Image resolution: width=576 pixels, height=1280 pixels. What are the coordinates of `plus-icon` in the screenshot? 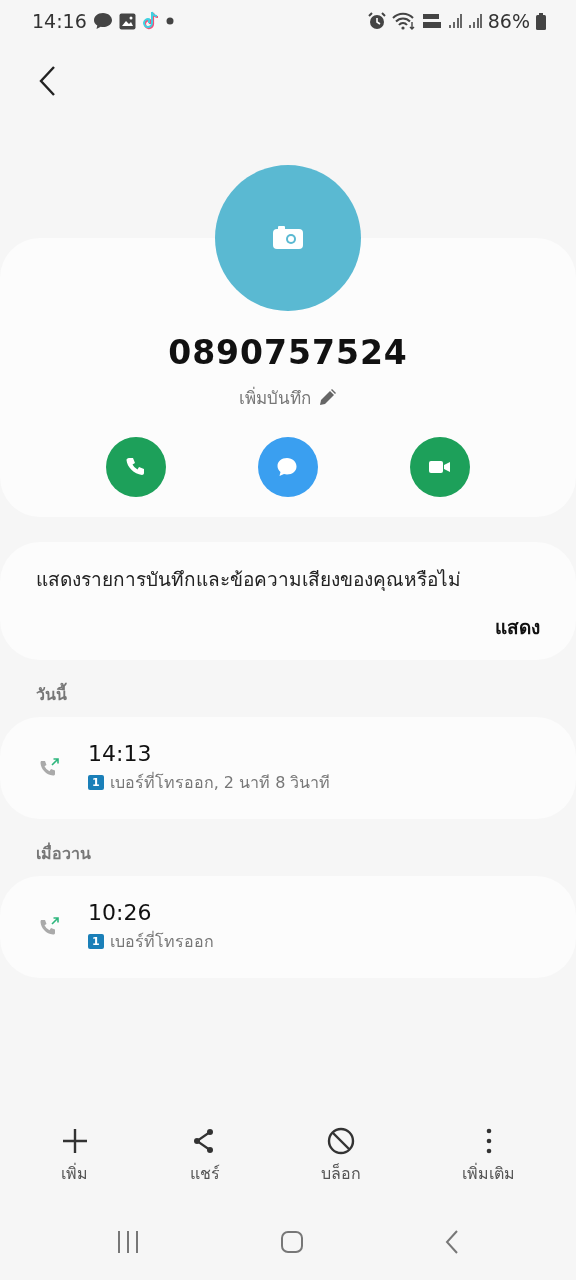 It's located at (74, 1141).